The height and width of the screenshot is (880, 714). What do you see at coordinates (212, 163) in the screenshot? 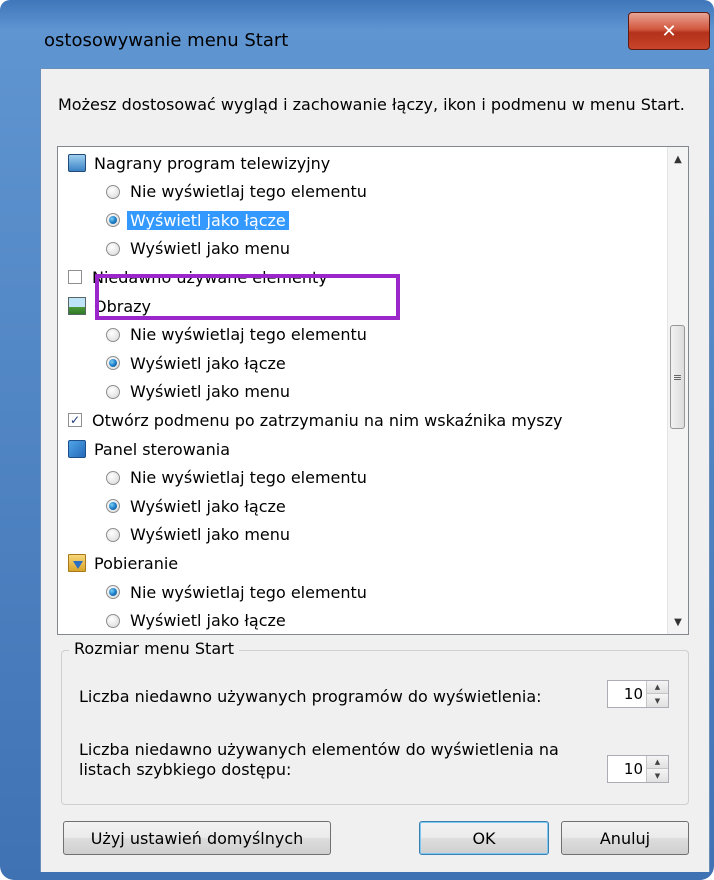
I see `option-label: Nagrany program telewizyjny` at bounding box center [212, 163].